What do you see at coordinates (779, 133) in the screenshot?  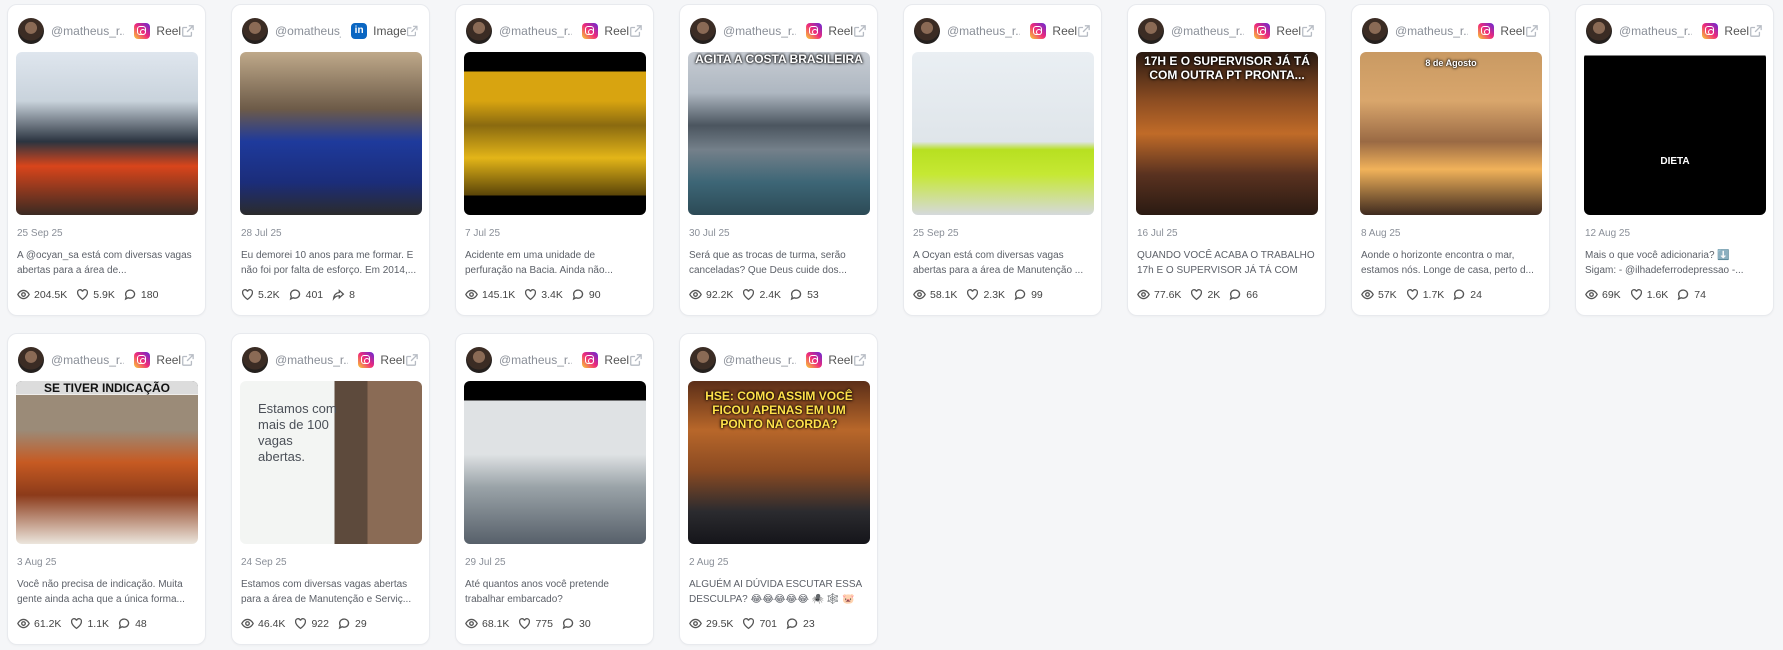 I see `post-thumbnail: AGITA A COSTA BRASILEIRA` at bounding box center [779, 133].